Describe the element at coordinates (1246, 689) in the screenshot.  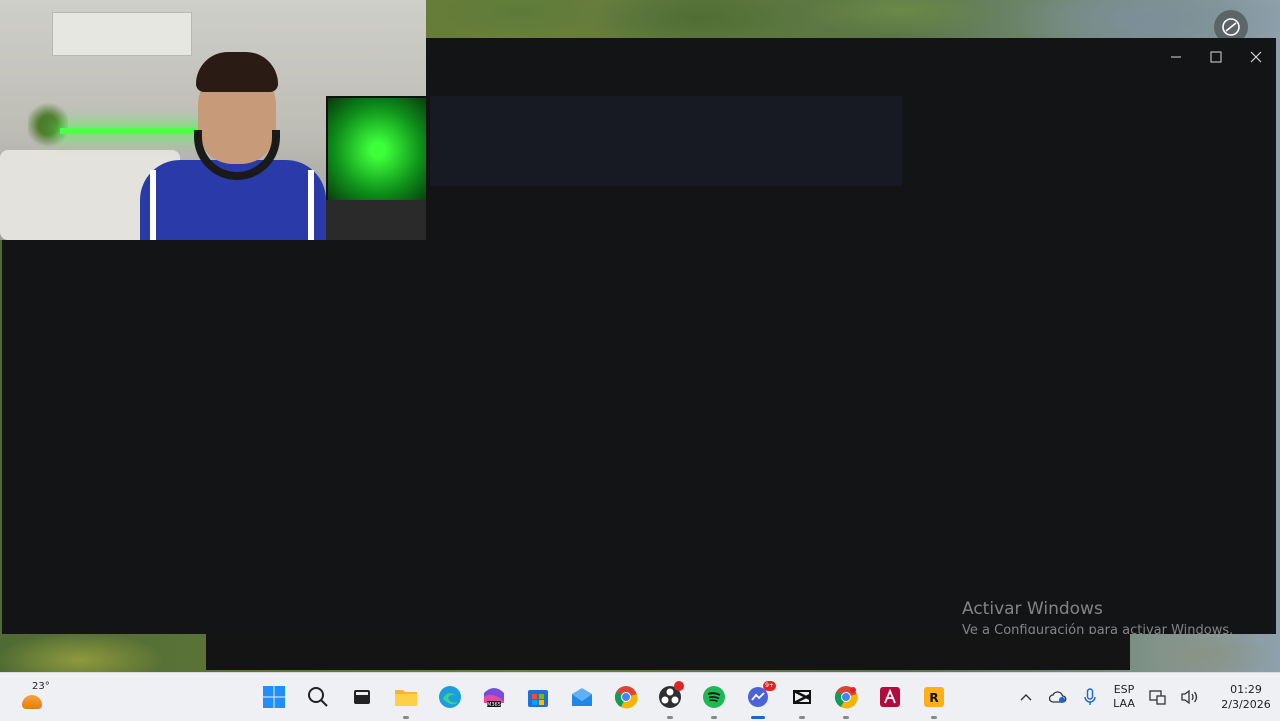
I see `clock-time: 01:29` at that location.